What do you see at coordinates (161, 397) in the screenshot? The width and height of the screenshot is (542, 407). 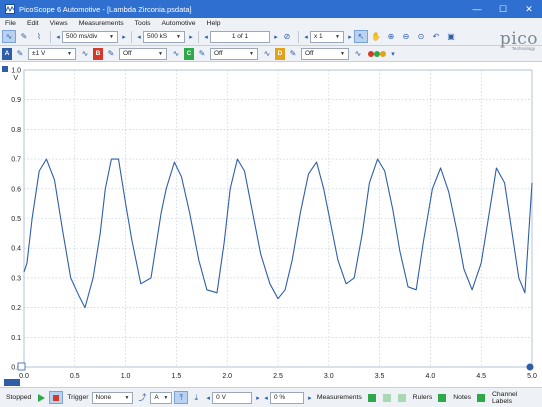 I see `trigger-channel-select: A ▼` at bounding box center [161, 397].